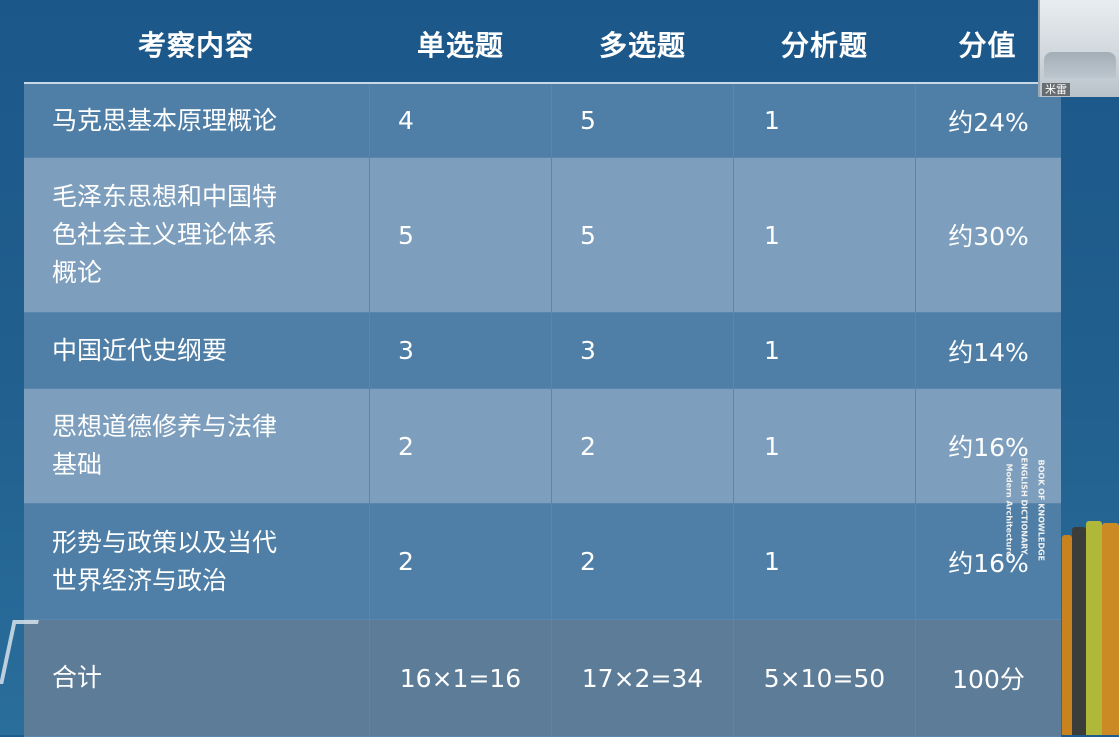 Image resolution: width=1119 pixels, height=737 pixels. What do you see at coordinates (1024, 506) in the screenshot?
I see `book-title: ENGLISH DICTIONARY` at bounding box center [1024, 506].